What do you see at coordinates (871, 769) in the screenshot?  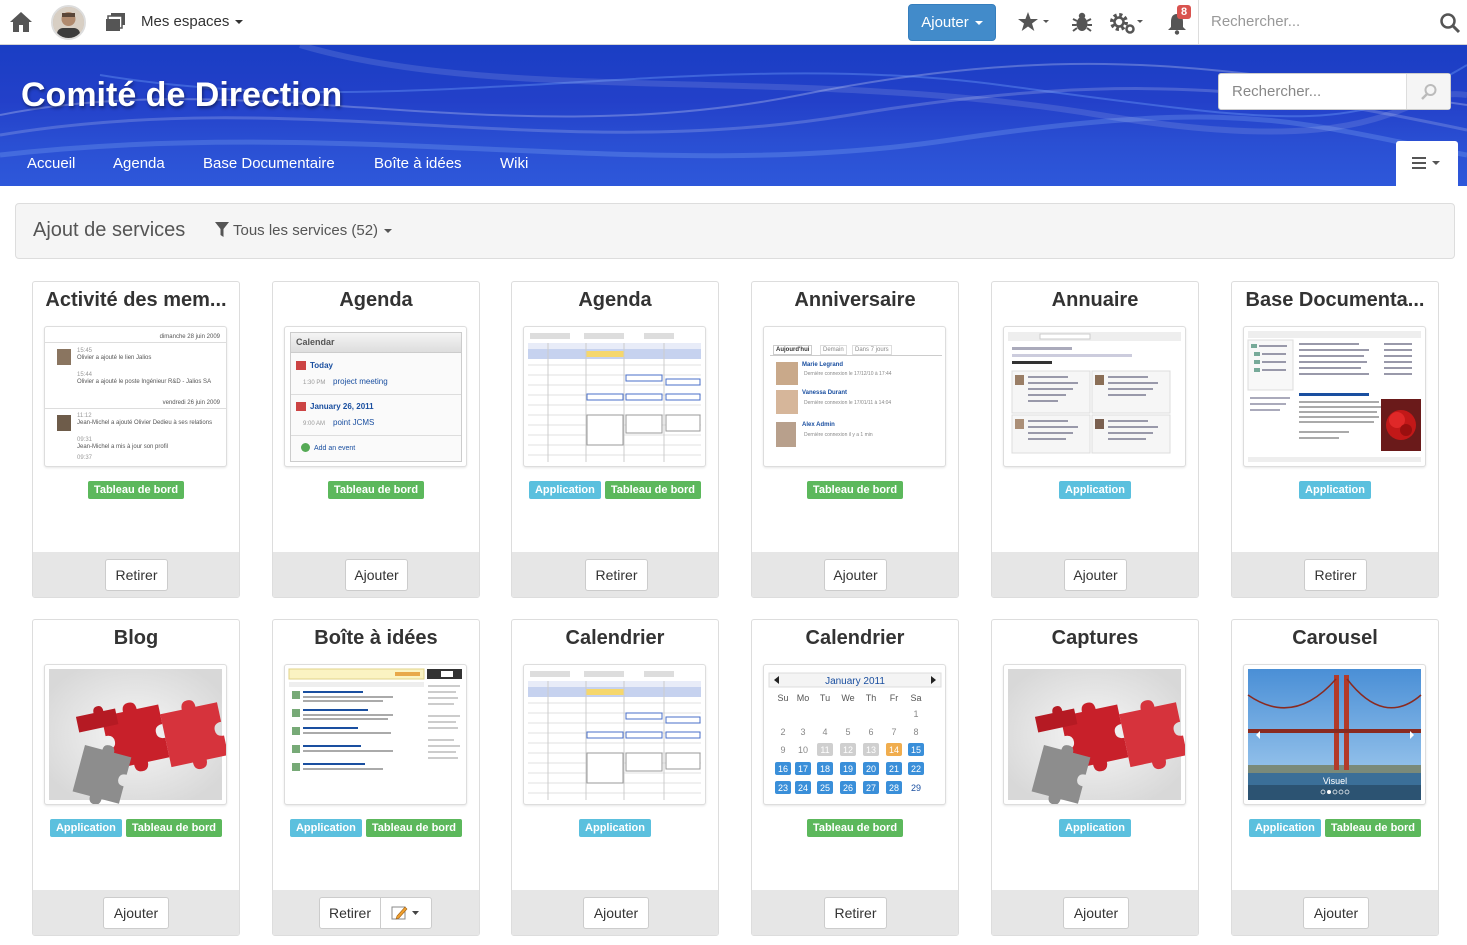 I see `day-cell: 20` at bounding box center [871, 769].